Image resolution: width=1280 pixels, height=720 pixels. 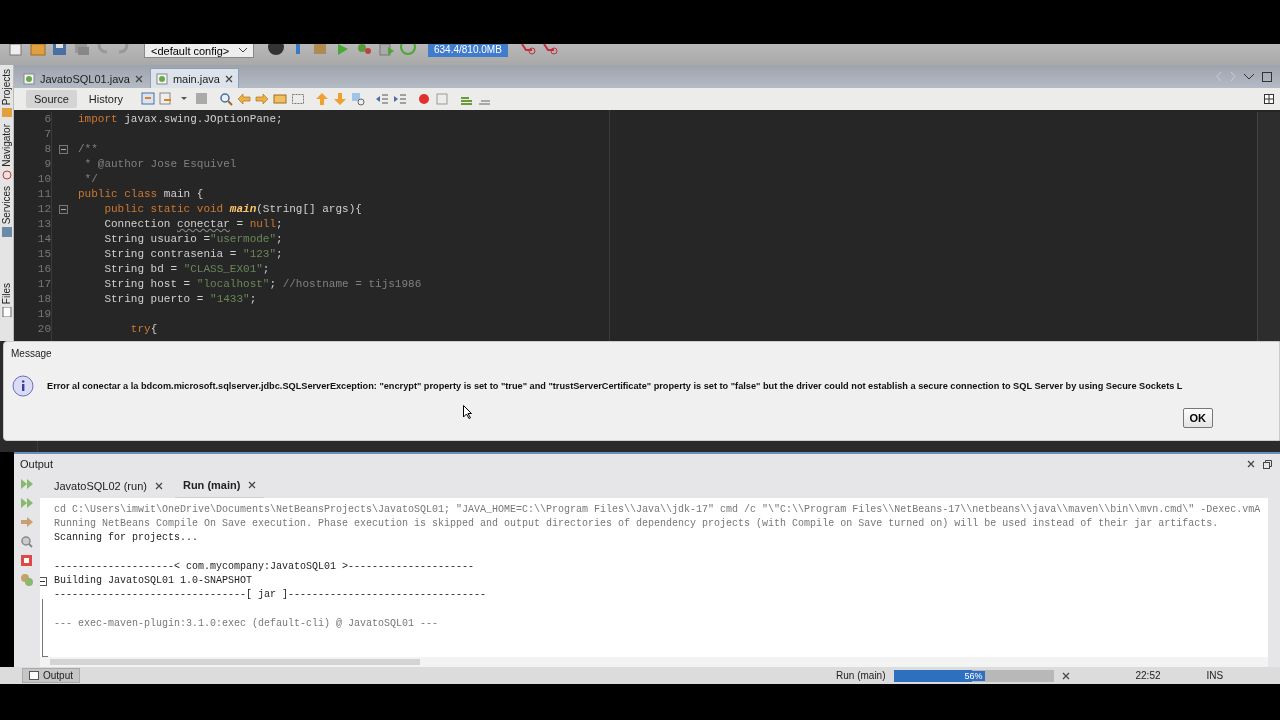 What do you see at coordinates (1215, 675) in the screenshot?
I see `insert-mode: INS` at bounding box center [1215, 675].